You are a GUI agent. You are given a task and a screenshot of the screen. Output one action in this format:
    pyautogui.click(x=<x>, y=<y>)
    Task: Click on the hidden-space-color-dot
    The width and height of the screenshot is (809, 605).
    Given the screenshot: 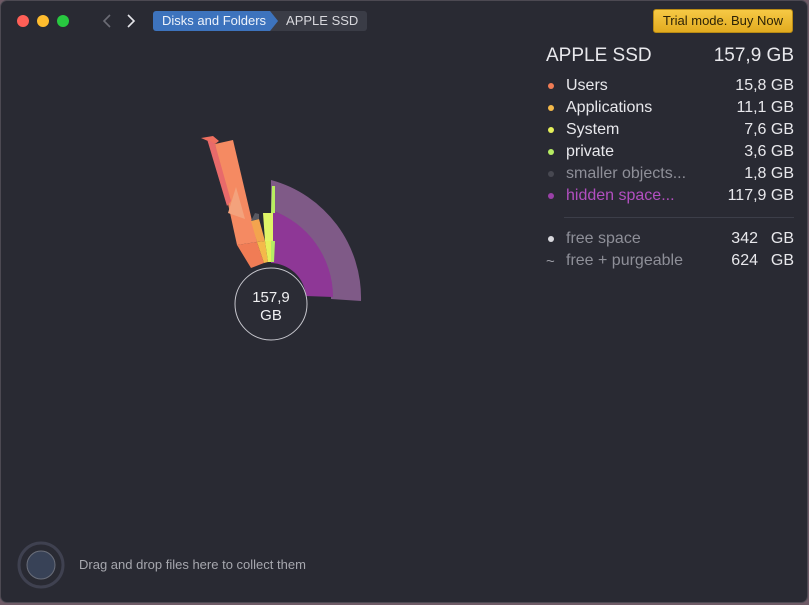 What is the action you would take?
    pyautogui.click(x=551, y=196)
    